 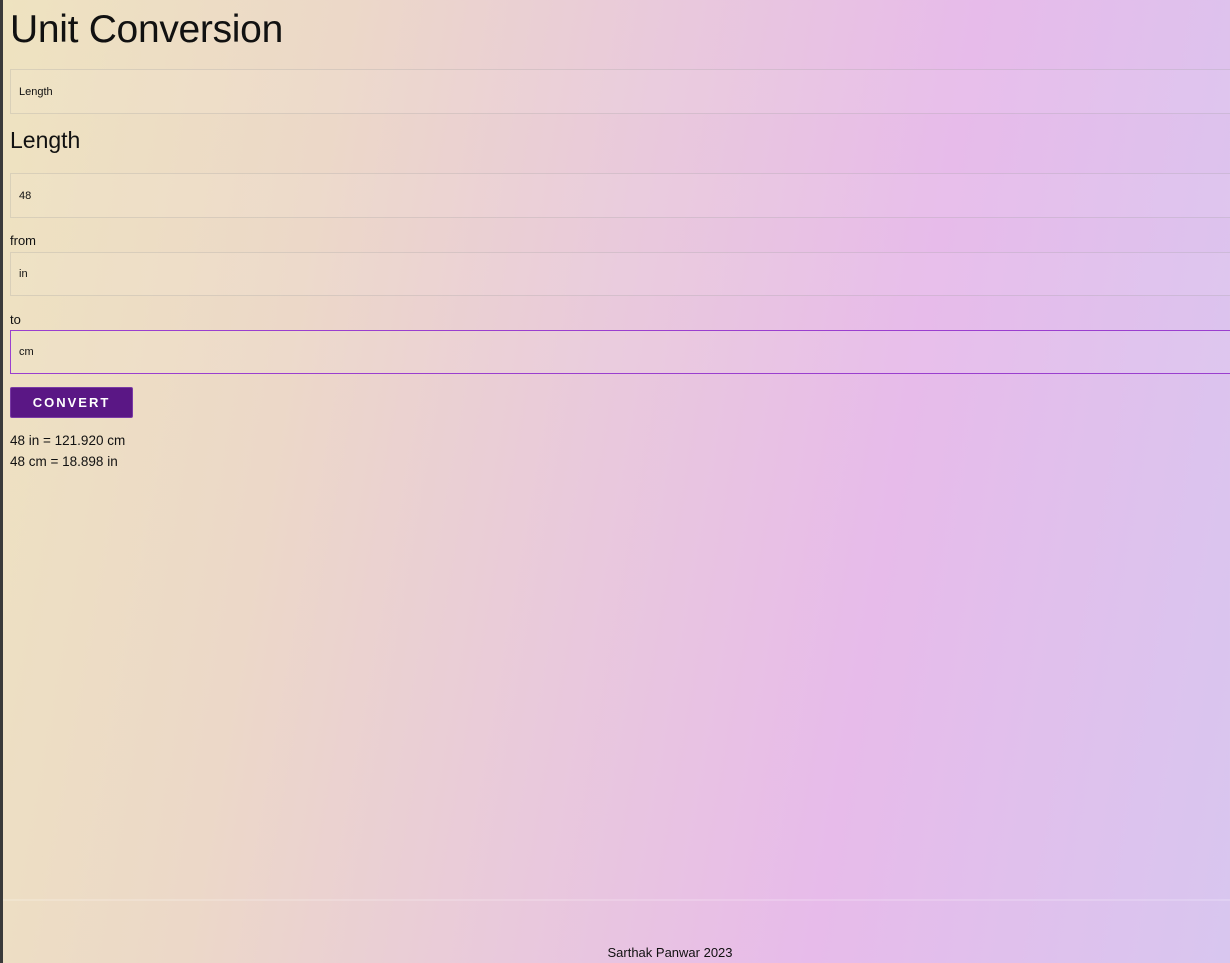 I want to click on from-label: from, so click(x=23, y=240).